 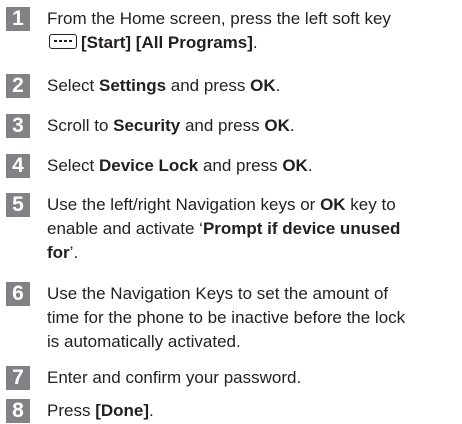 I want to click on option-name: Prompt if device unused, so click(x=301, y=228).